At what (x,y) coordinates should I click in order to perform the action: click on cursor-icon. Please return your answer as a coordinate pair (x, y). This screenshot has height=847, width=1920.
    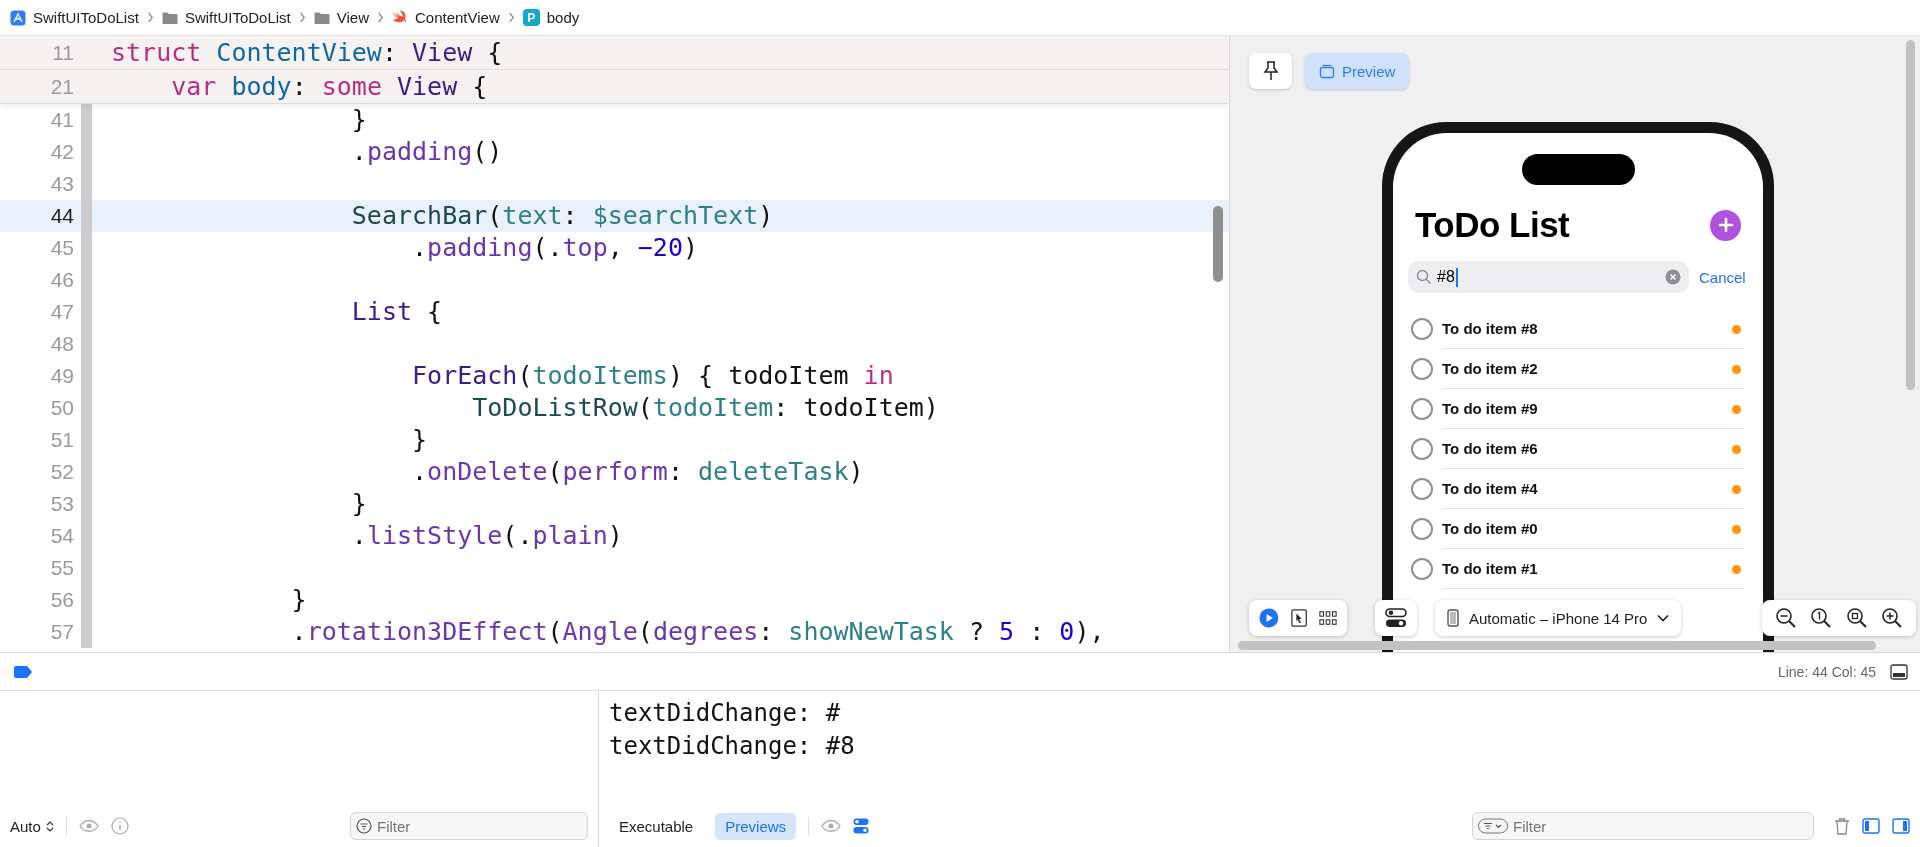
    Looking at the image, I should click on (1298, 618).